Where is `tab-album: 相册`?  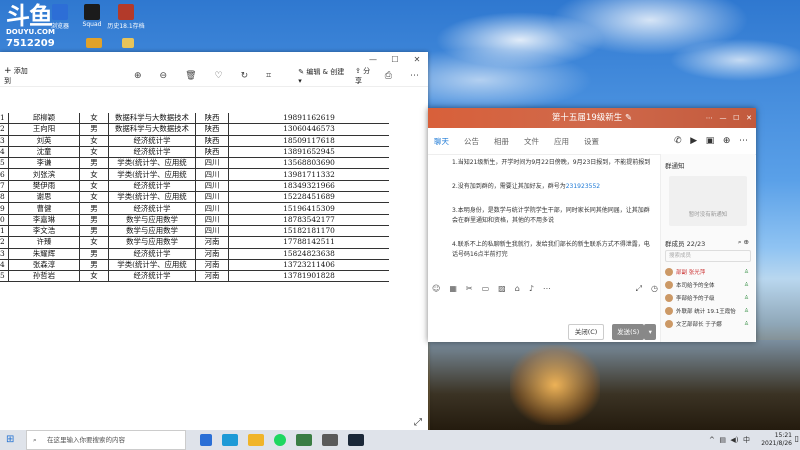
tab-album: 相册 is located at coordinates (501, 141).